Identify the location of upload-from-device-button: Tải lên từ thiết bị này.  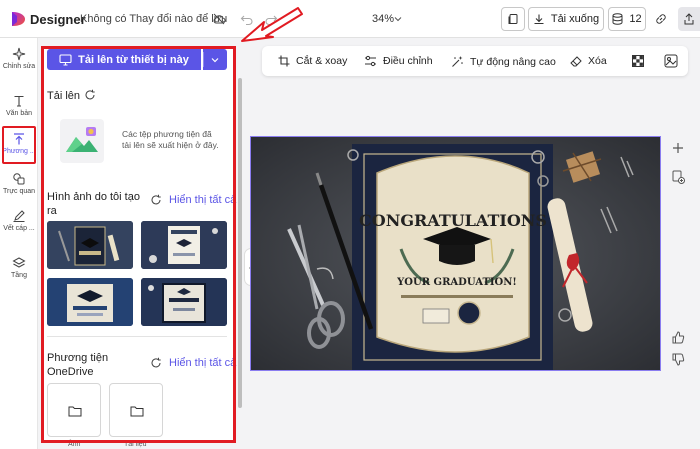
(124, 59).